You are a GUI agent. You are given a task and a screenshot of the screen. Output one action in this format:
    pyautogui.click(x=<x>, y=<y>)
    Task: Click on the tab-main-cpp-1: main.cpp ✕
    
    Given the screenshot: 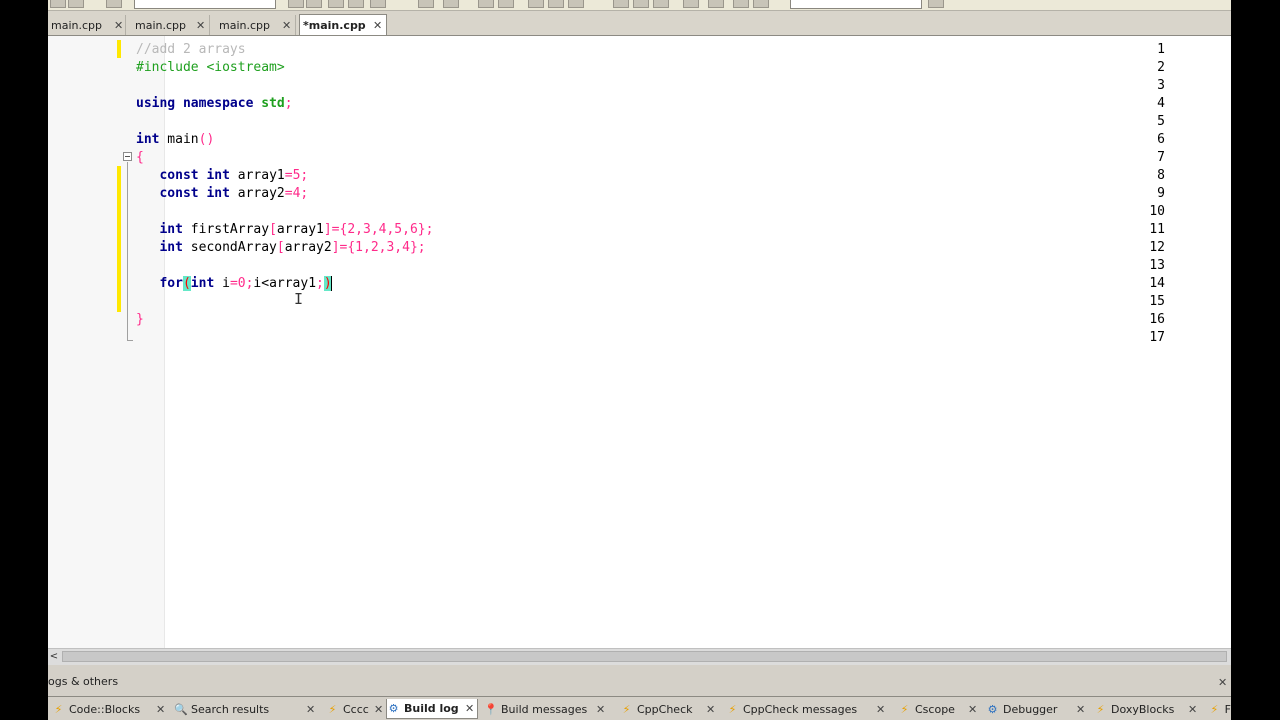 What is the action you would take?
    pyautogui.click(x=87, y=25)
    